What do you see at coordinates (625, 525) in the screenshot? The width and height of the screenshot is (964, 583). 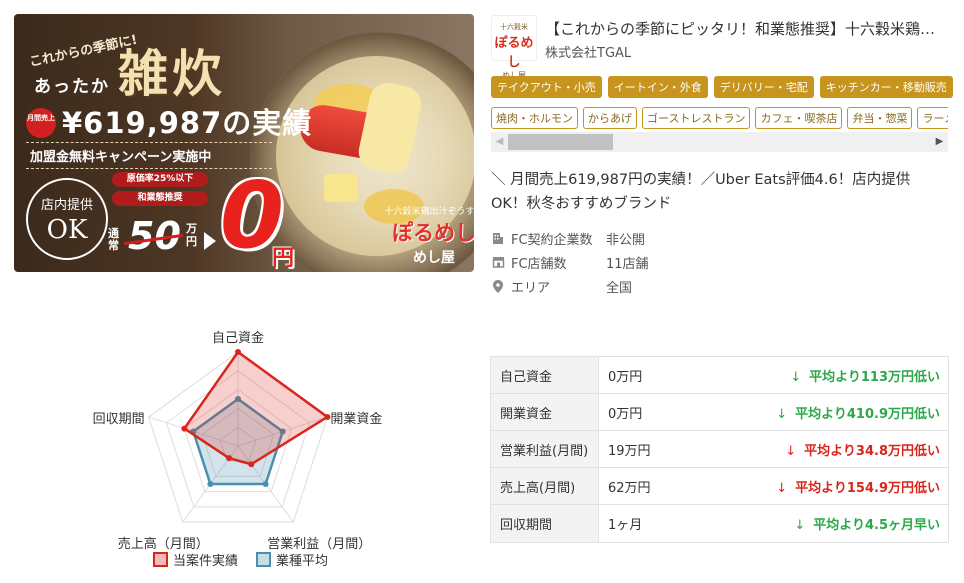 I see `comparison-value: 1ヶ月` at bounding box center [625, 525].